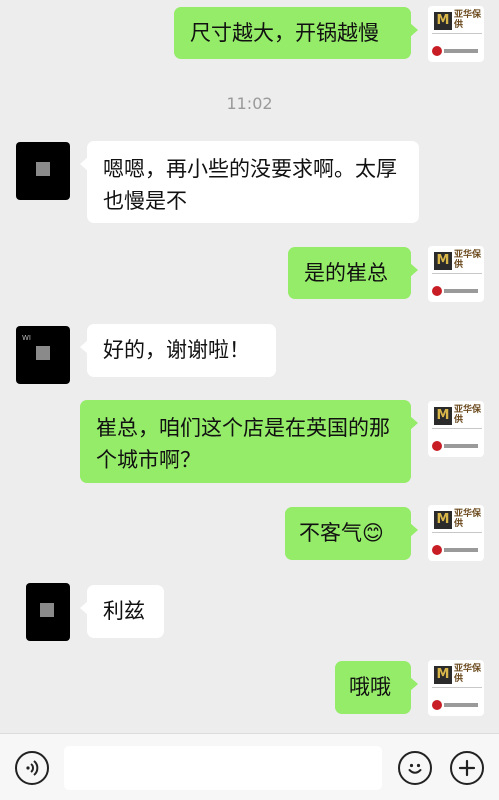  Describe the element at coordinates (346, 273) in the screenshot. I see `message-text: 是的崔总` at that location.